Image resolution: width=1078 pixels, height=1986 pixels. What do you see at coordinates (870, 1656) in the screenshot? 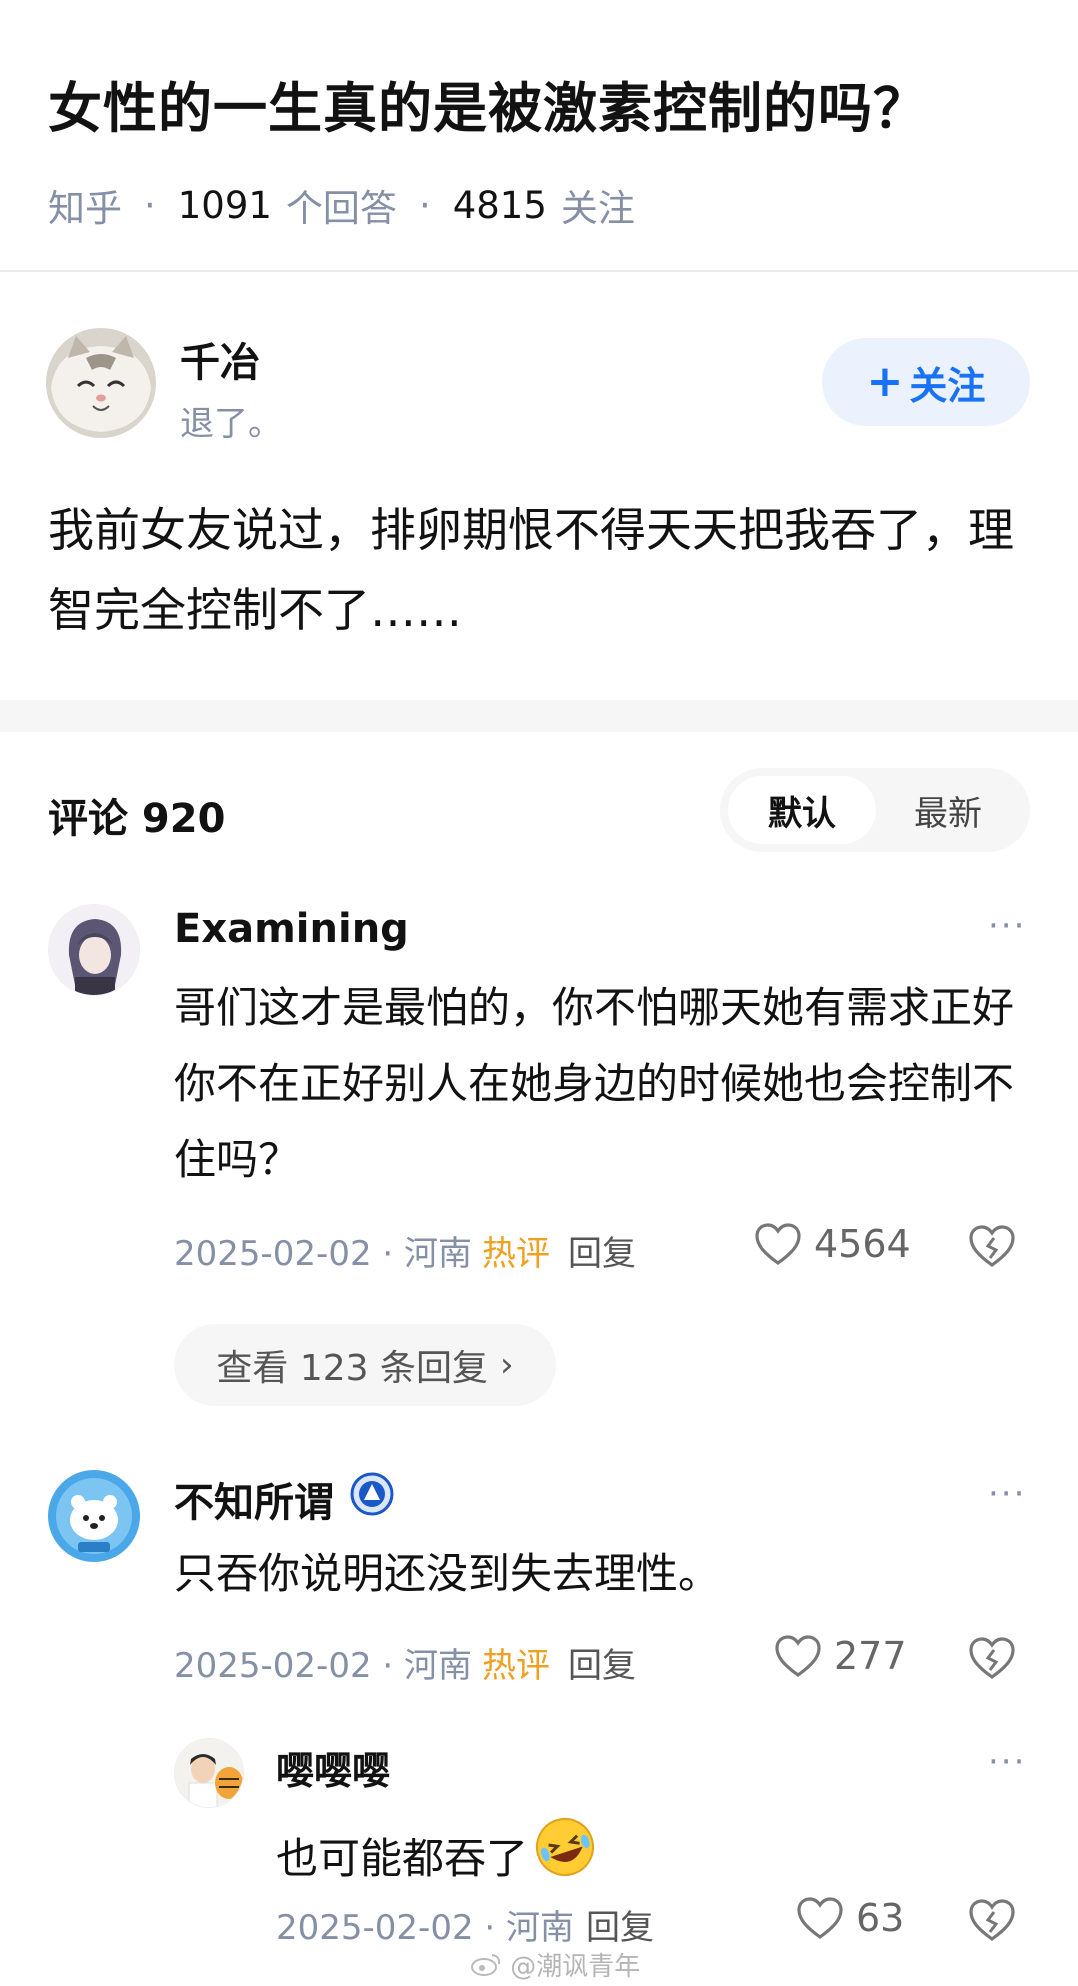
I see `like-count: 277` at bounding box center [870, 1656].